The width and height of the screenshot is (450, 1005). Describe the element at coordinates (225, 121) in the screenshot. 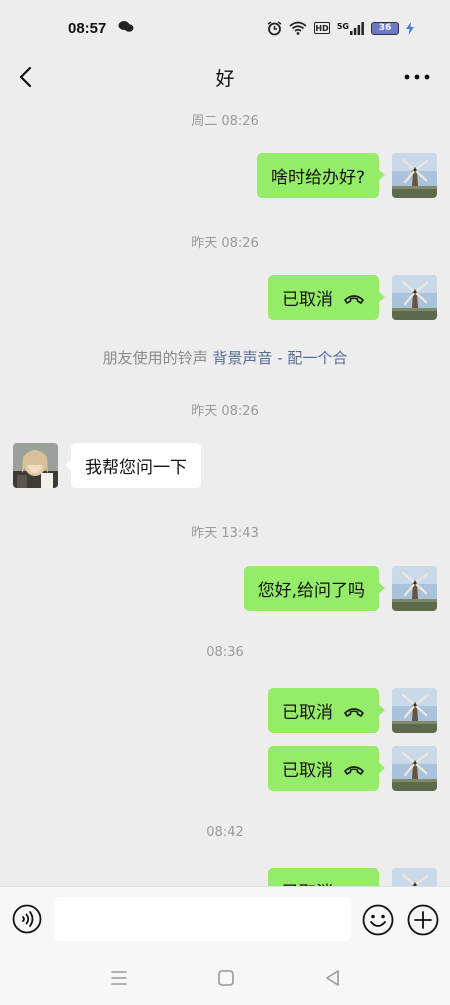

I see `timestamp: 周二 08:26` at that location.